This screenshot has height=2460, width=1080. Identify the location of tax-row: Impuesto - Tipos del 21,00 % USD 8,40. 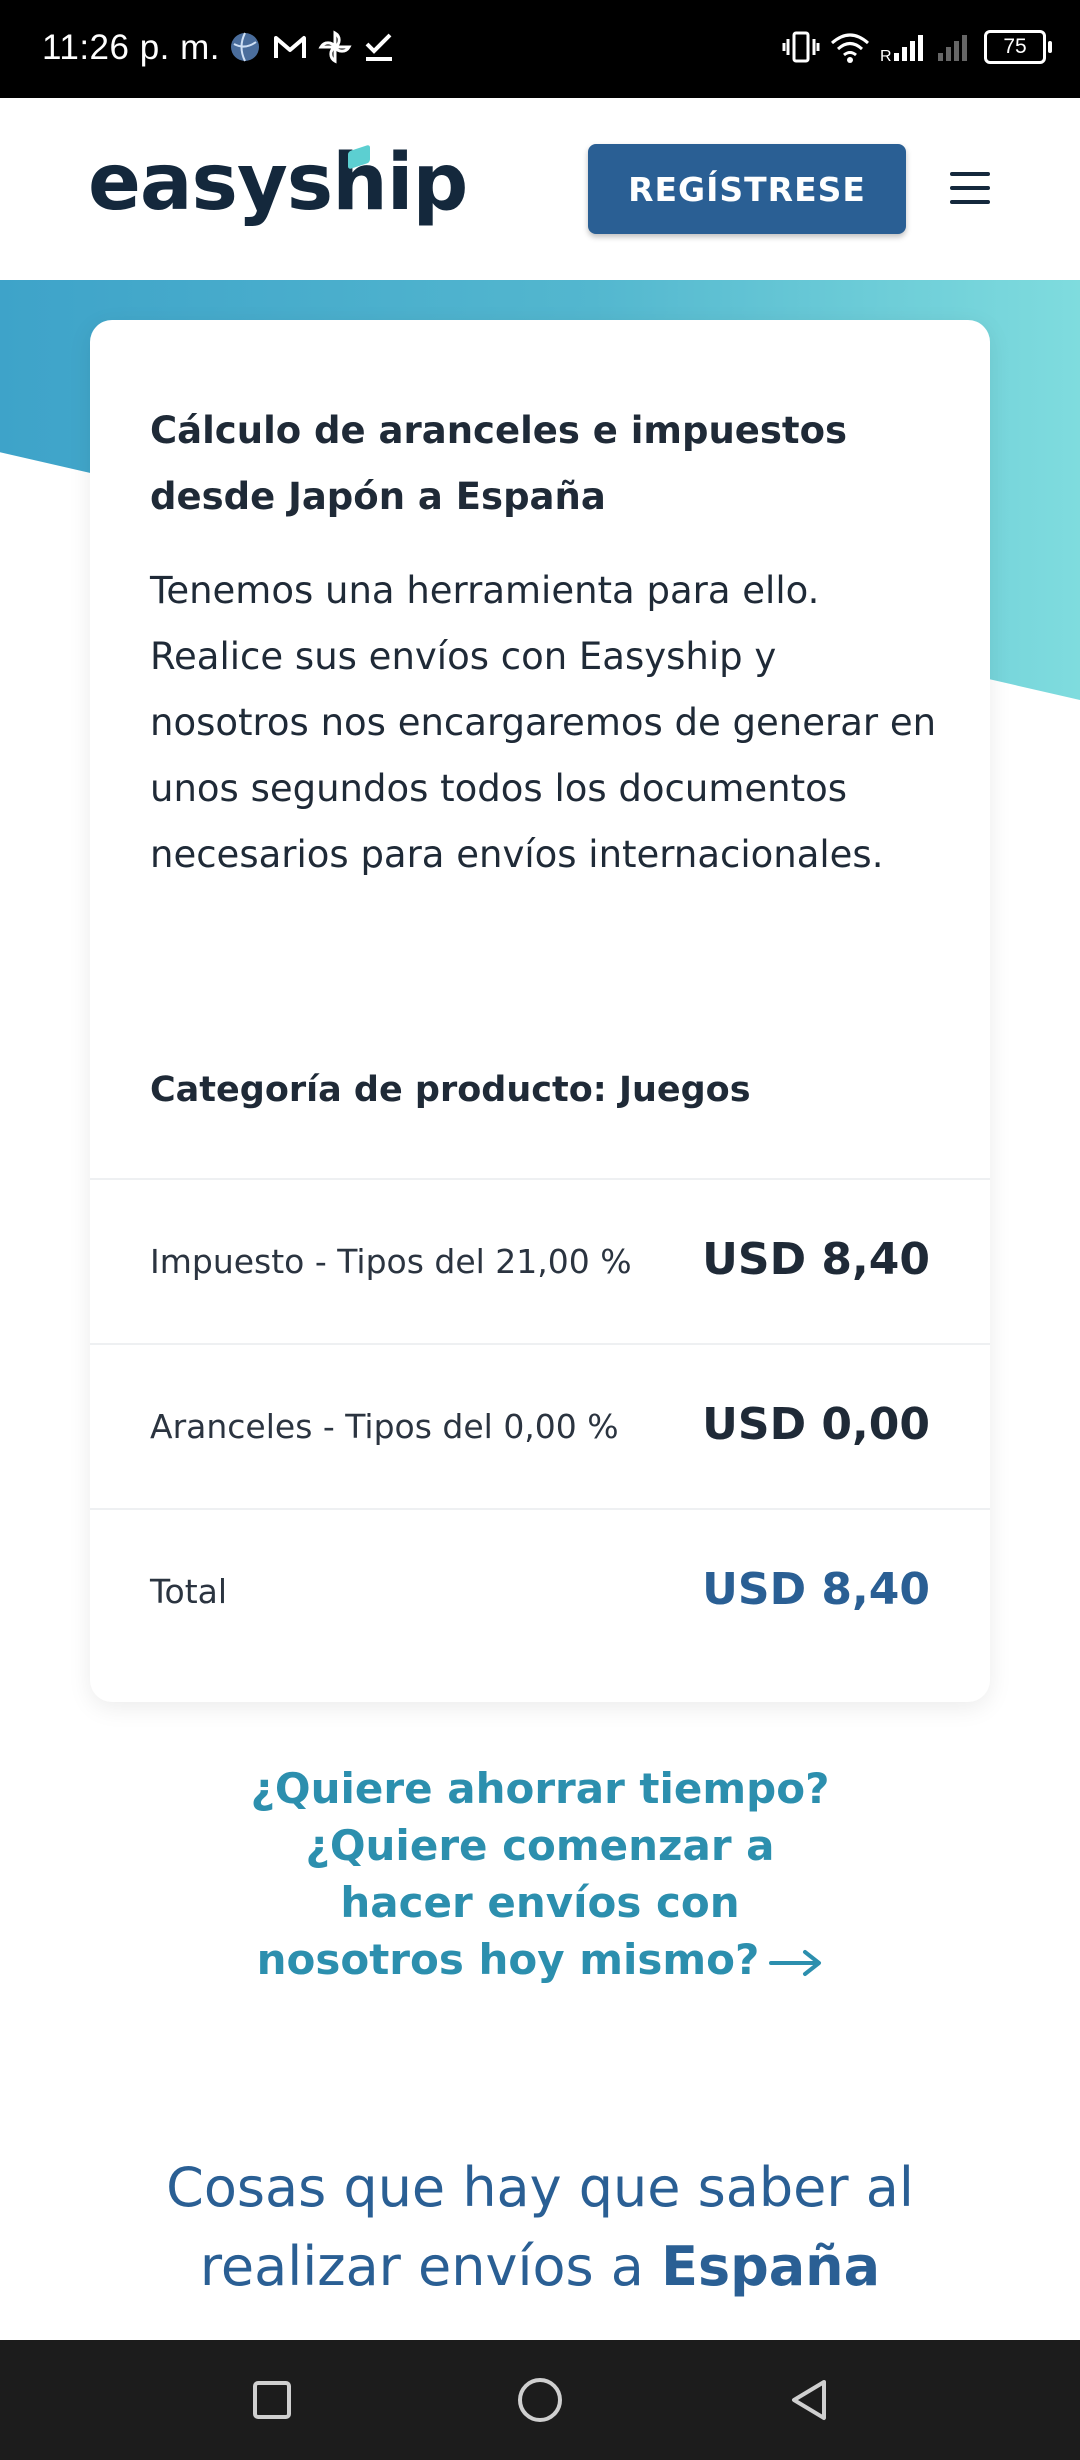
(540, 1261).